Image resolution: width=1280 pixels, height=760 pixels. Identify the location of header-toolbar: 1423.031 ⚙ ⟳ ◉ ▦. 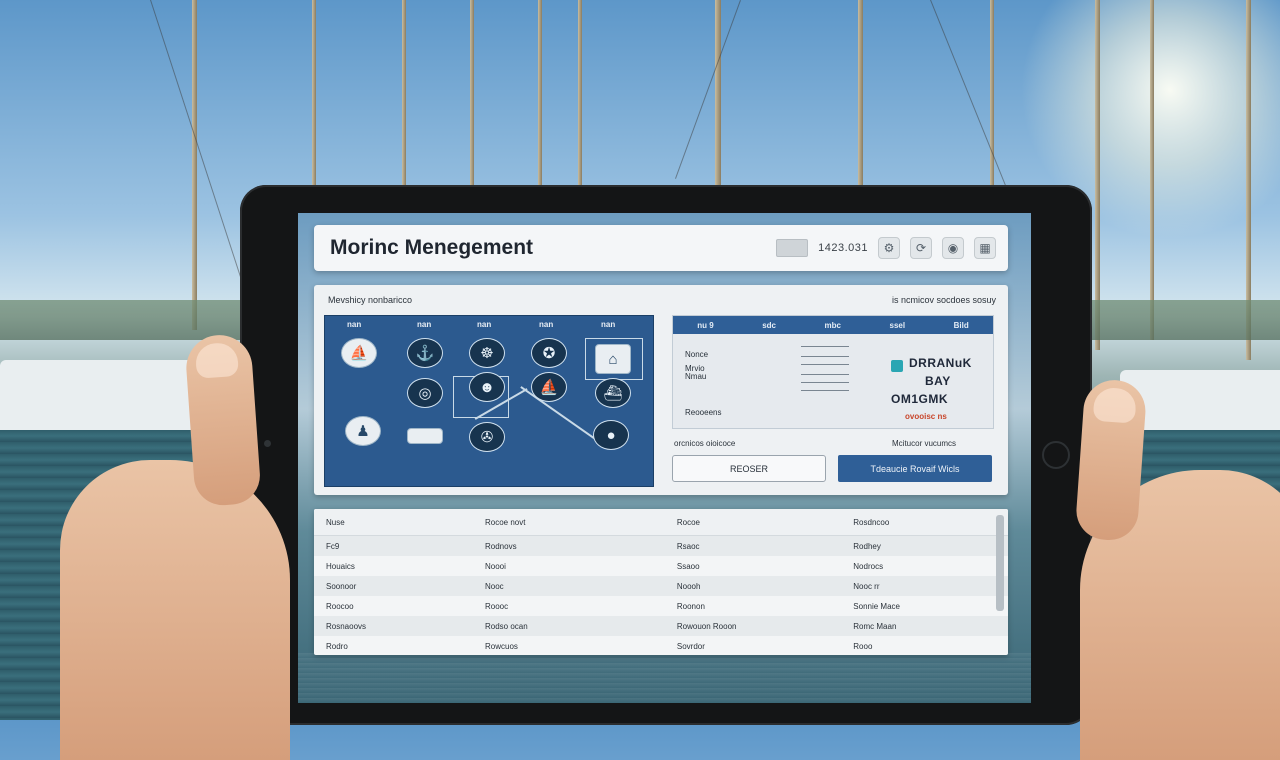
(886, 248).